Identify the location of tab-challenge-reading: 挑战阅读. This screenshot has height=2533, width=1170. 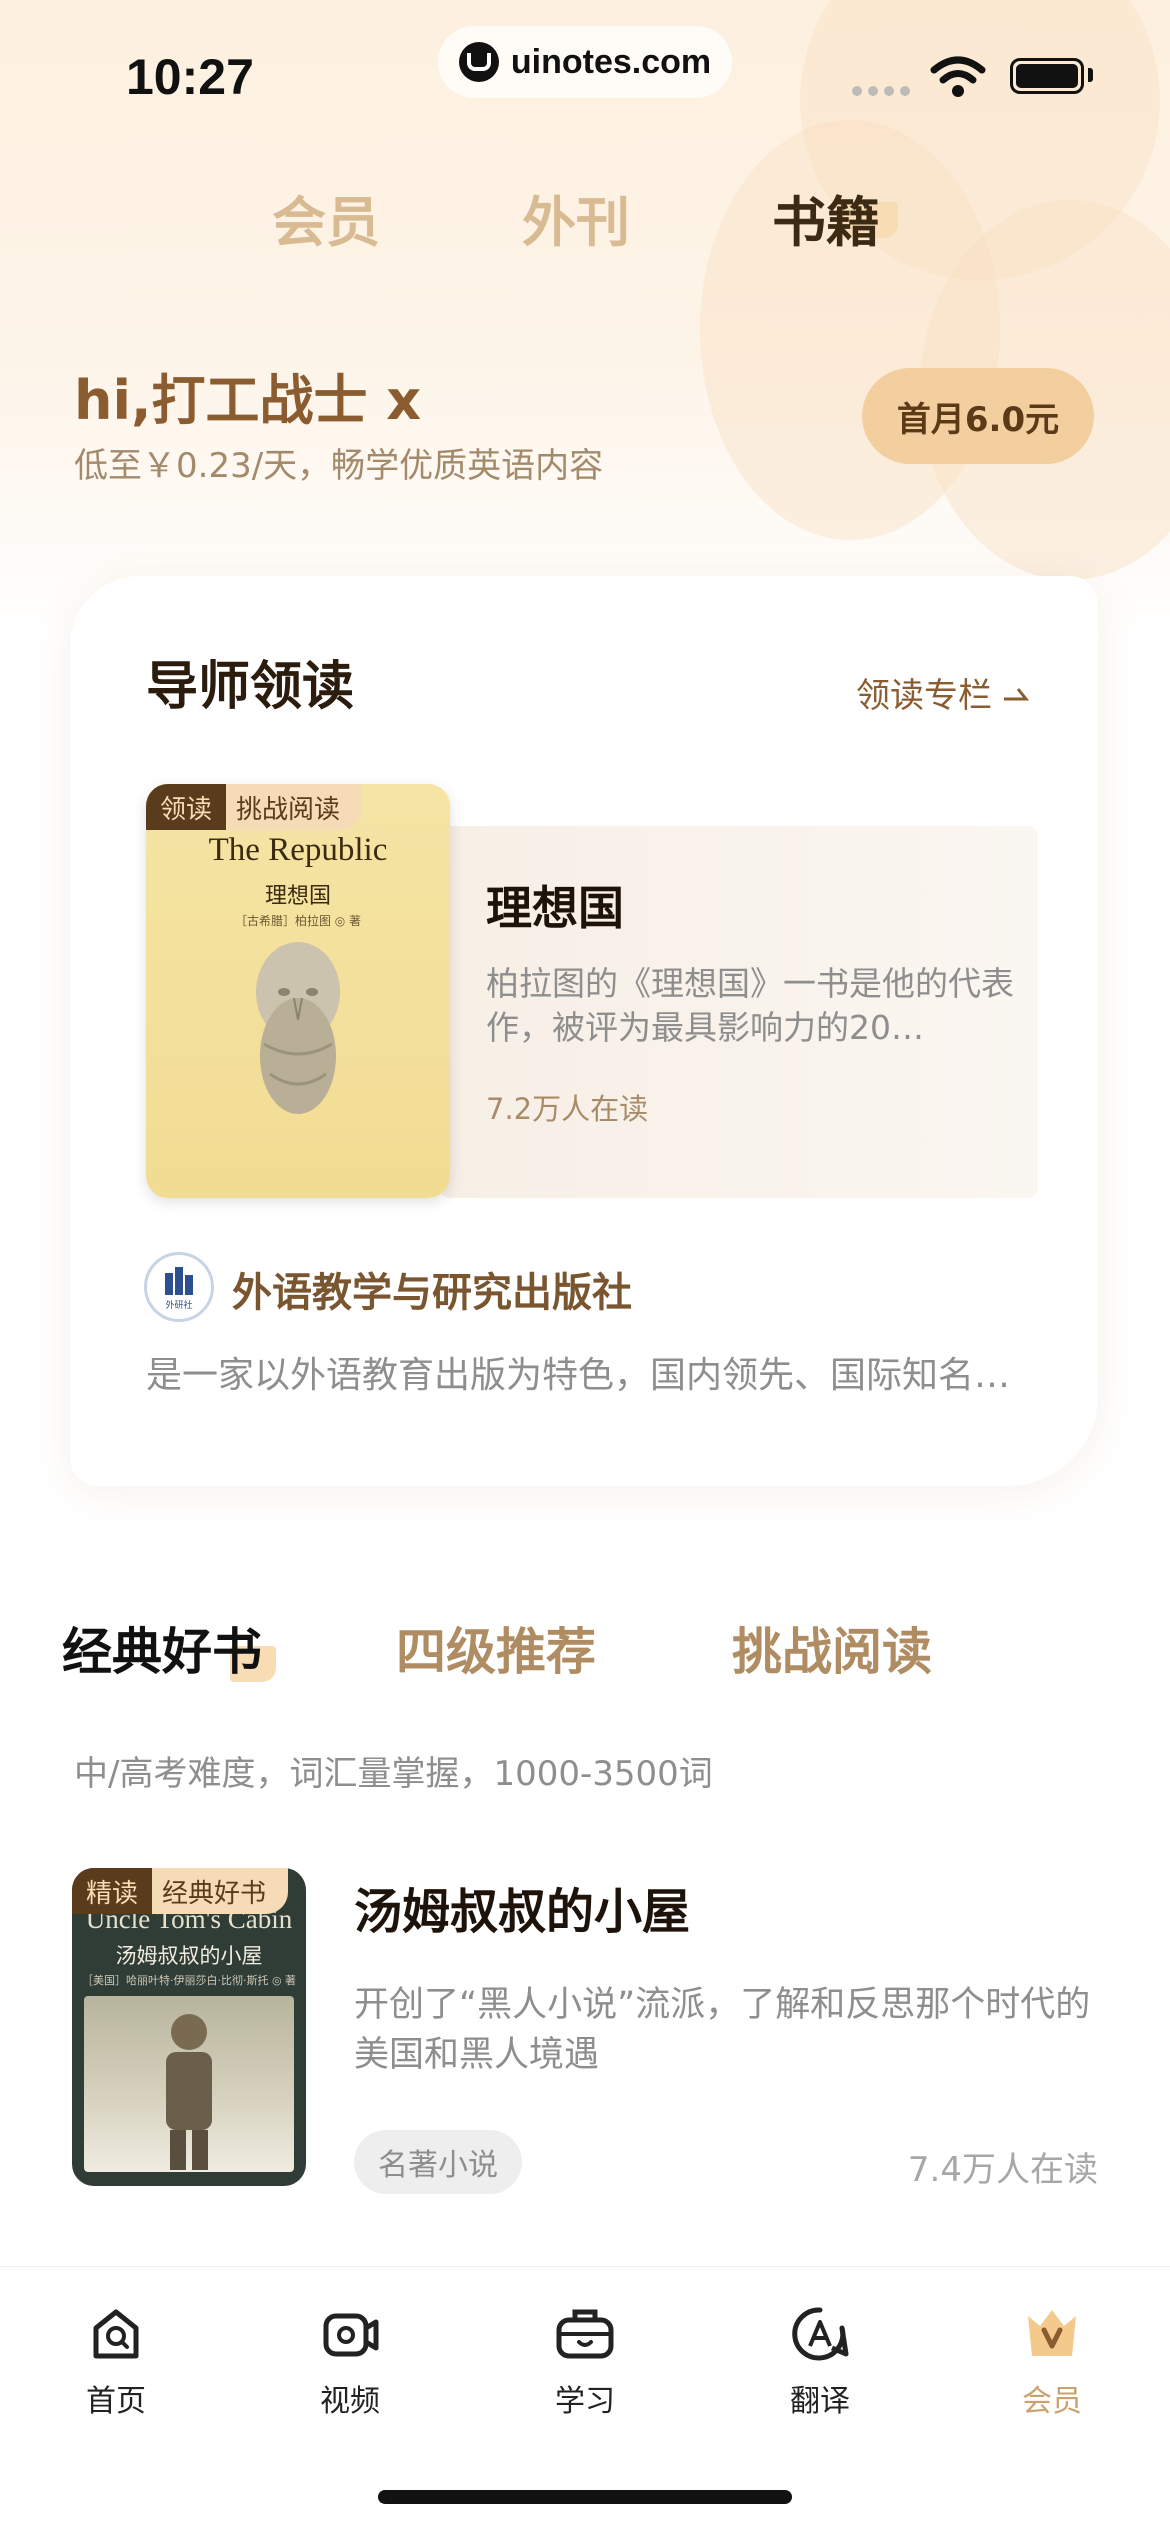
(832, 1648).